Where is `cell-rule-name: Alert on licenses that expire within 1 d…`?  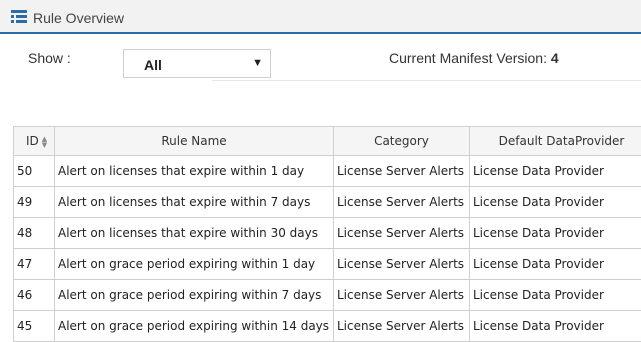 cell-rule-name: Alert on licenses that expire within 1 d… is located at coordinates (194, 171).